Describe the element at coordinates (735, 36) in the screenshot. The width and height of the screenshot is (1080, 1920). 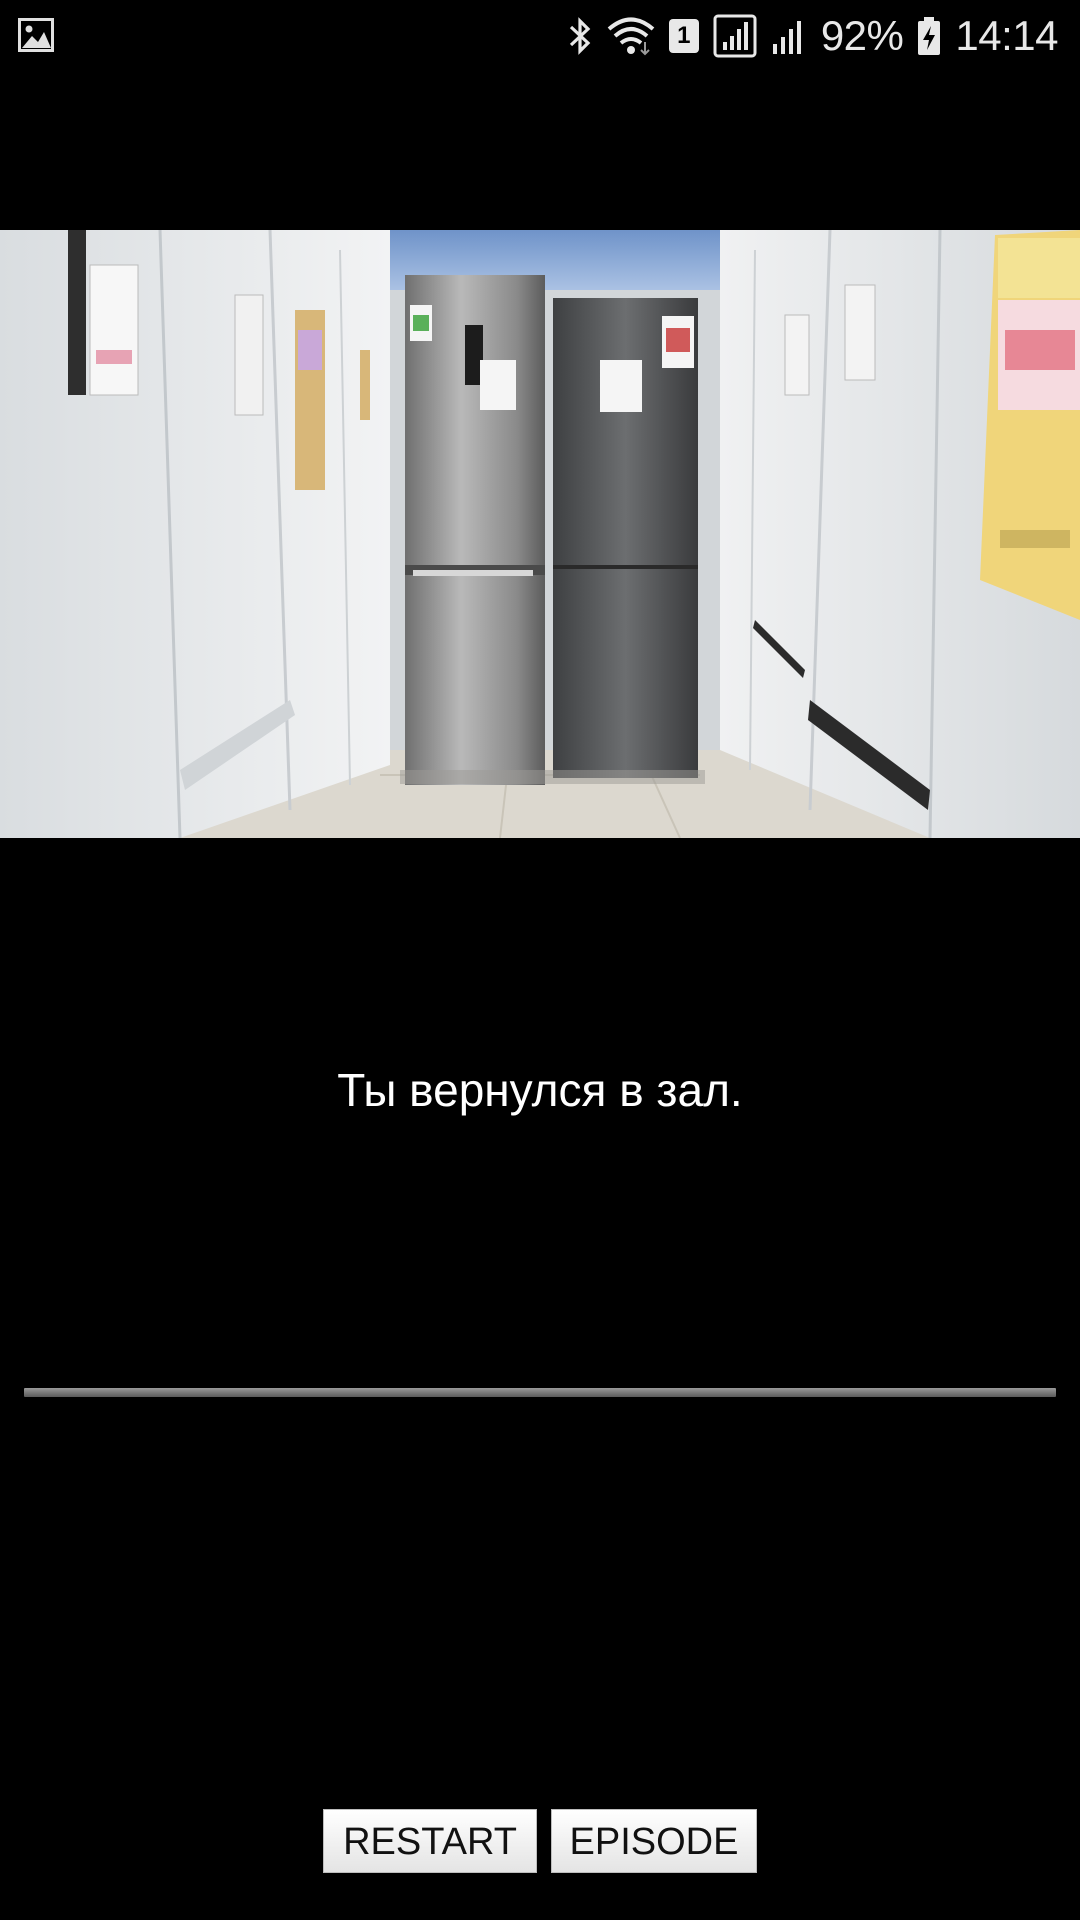
I see `signal-icon` at that location.